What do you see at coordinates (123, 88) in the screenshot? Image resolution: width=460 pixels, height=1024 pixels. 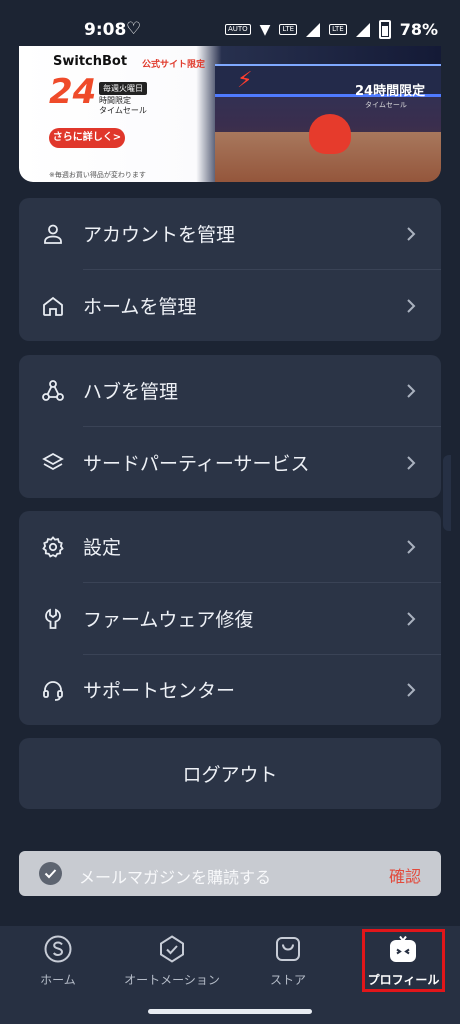 I see `banner-day-badge: 毎週火曜日` at bounding box center [123, 88].